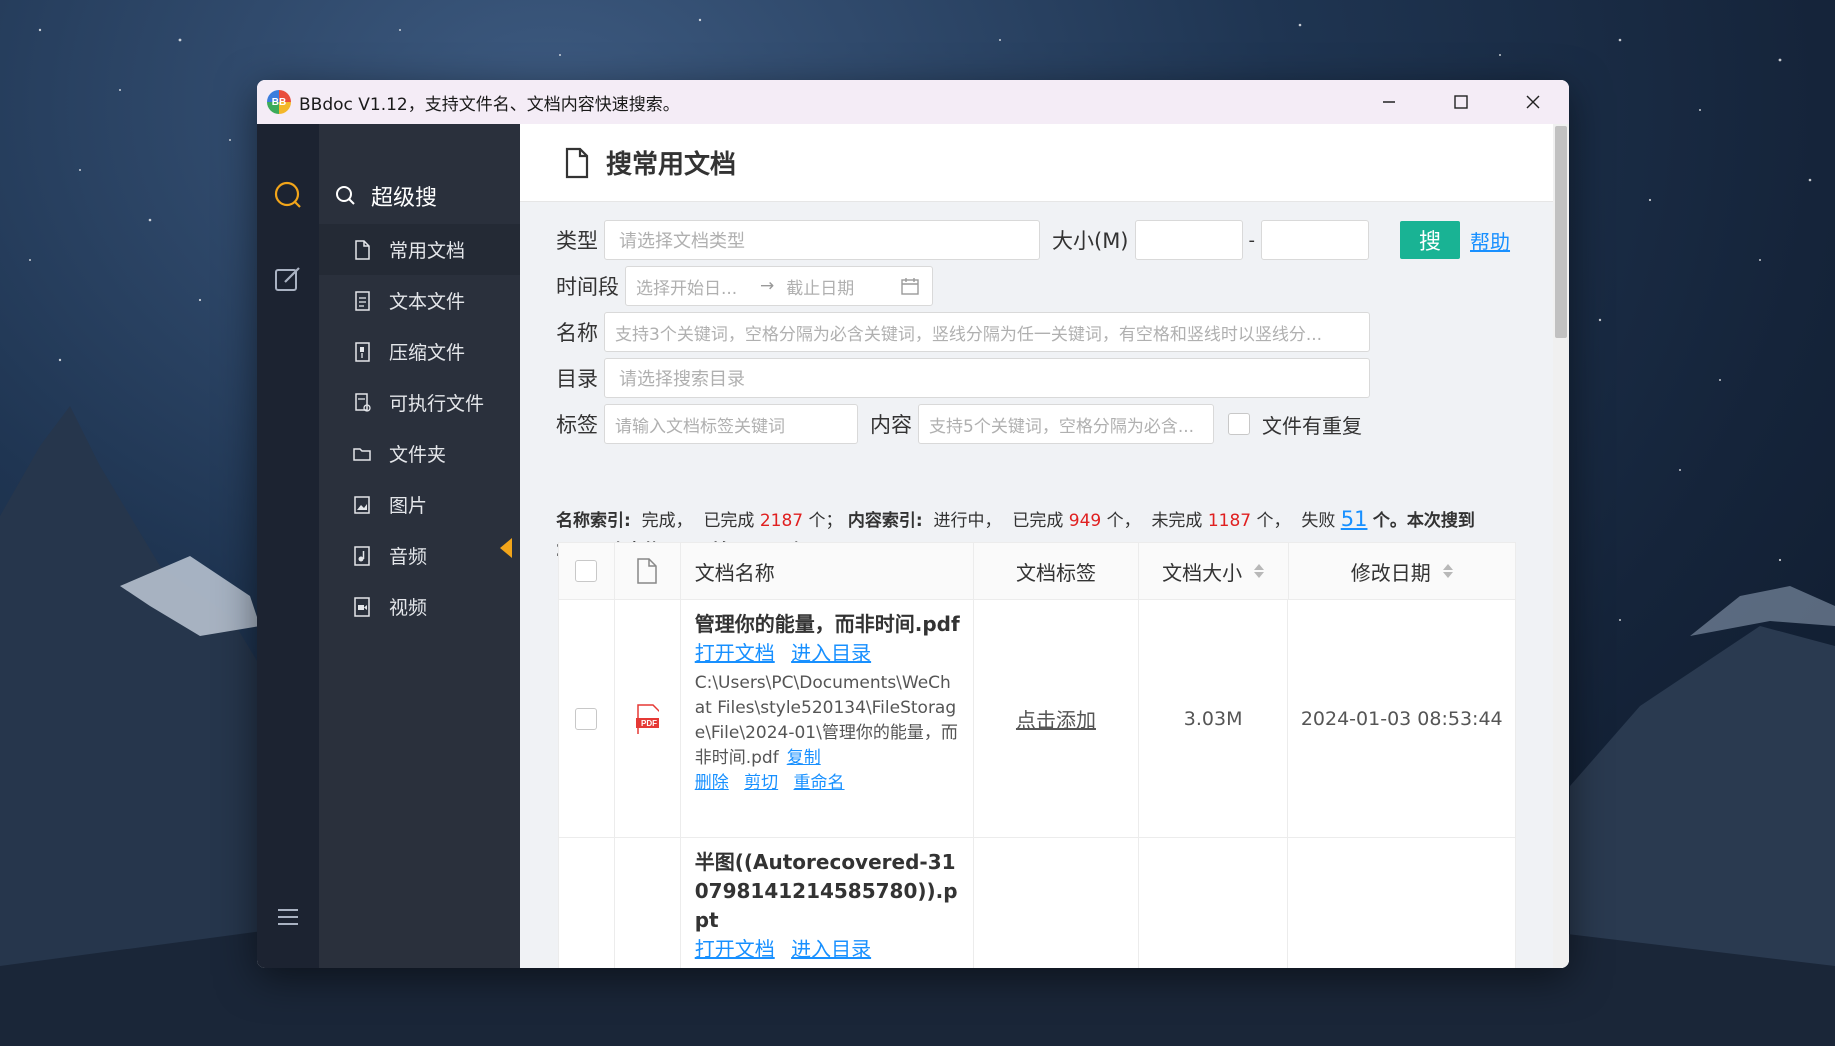  I want to click on size-min-input, so click(1188, 240).